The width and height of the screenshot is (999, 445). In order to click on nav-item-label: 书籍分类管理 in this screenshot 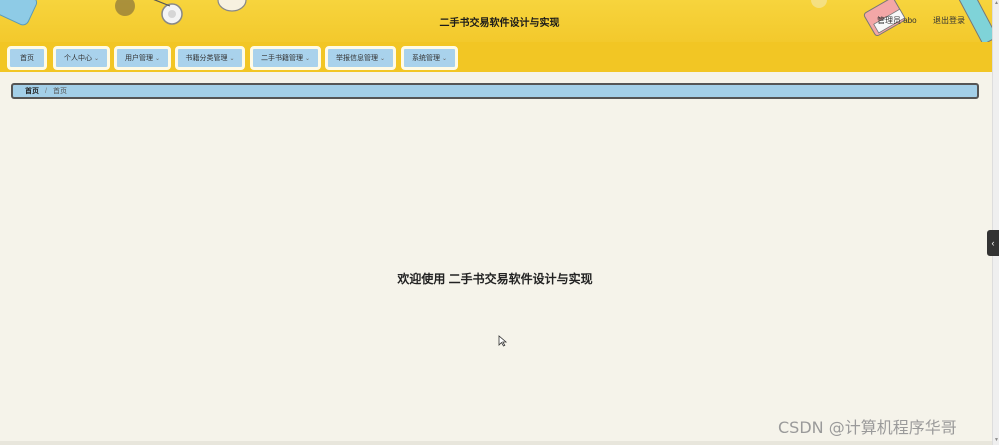, I will do `click(206, 58)`.